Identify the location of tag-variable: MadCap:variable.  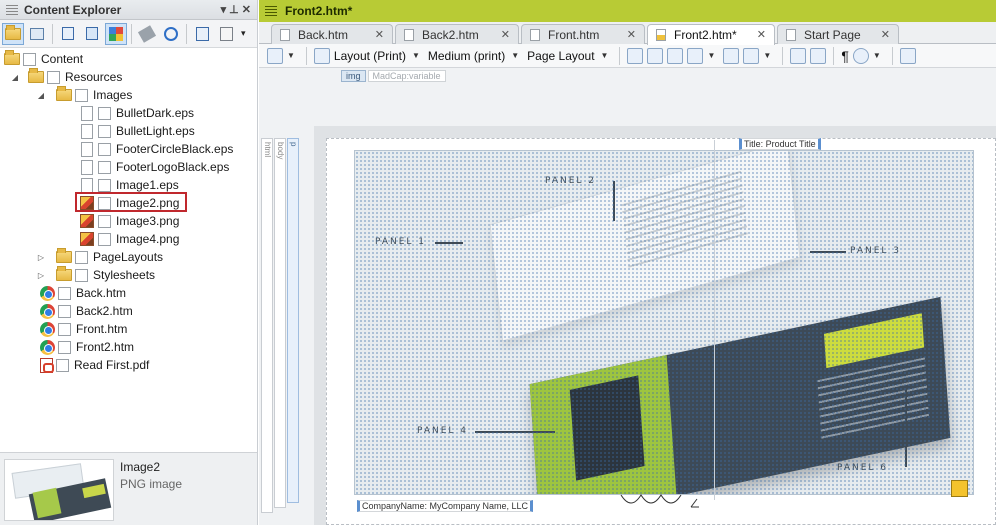
(406, 76).